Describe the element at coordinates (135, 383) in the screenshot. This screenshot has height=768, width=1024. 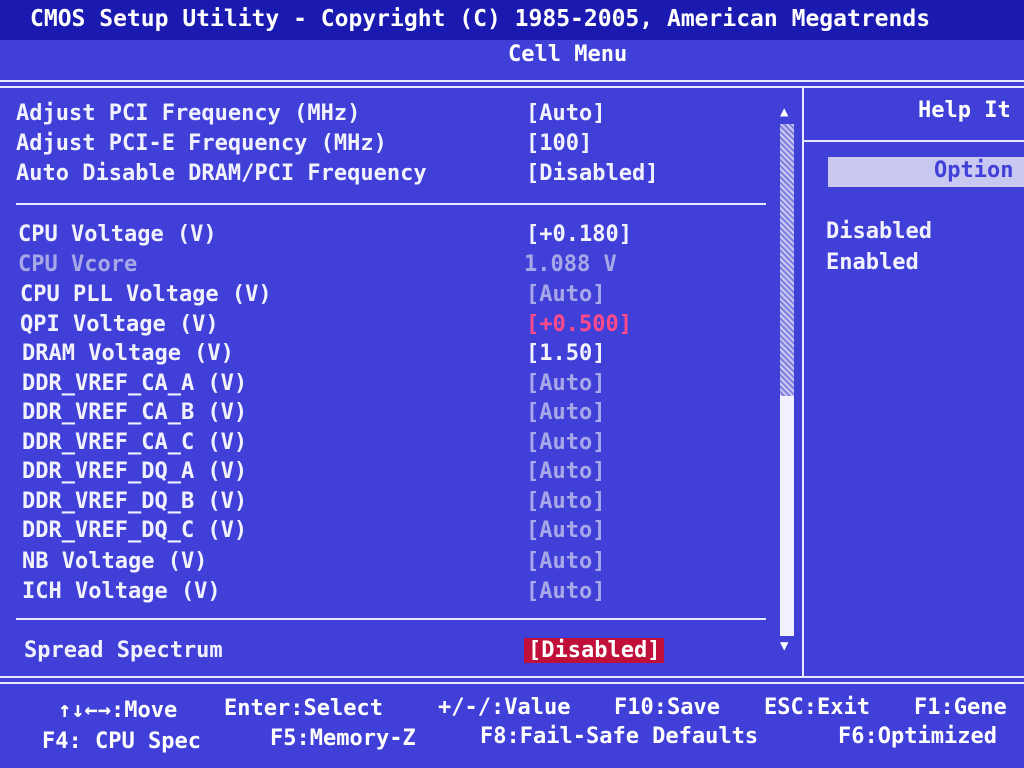
I see `setting-label: DDR_VREF_CA_A (V)` at that location.